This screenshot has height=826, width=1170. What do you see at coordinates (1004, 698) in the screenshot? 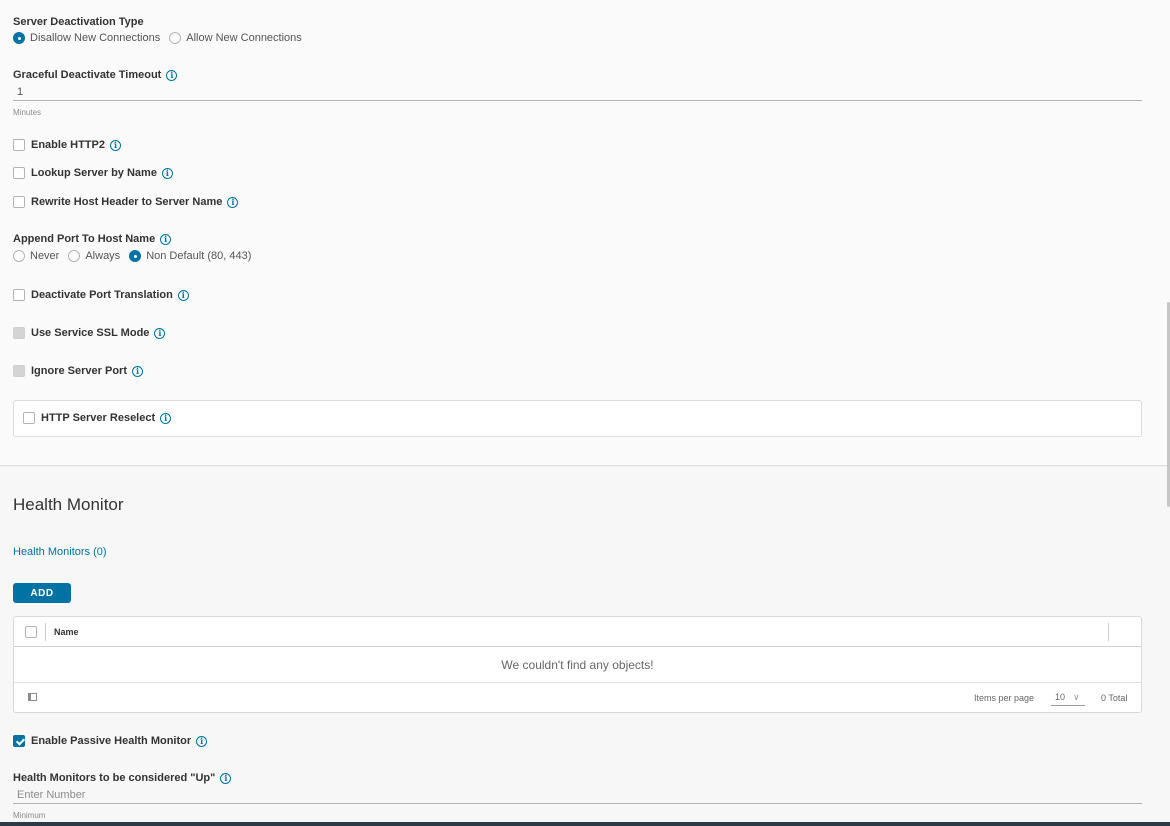
I see `items-per-page-label: Items per page` at bounding box center [1004, 698].